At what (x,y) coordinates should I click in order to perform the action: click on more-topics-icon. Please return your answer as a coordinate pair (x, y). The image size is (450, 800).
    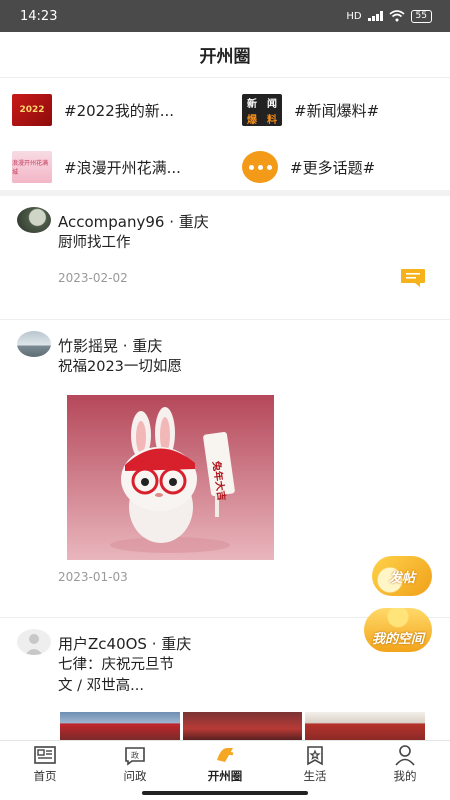
    Looking at the image, I should click on (260, 167).